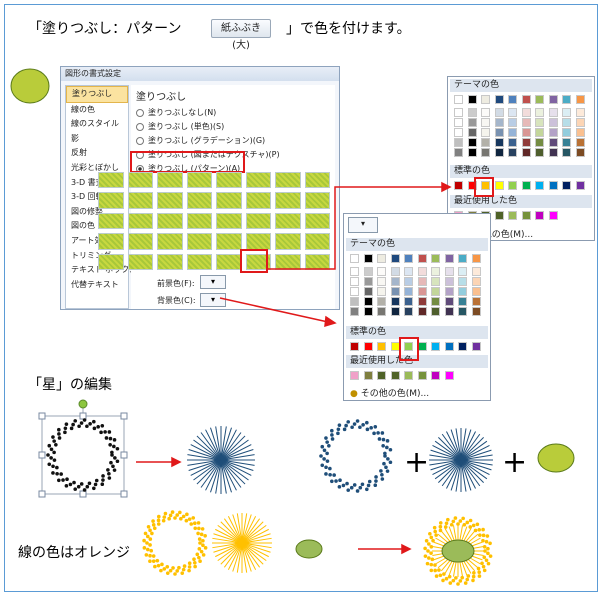 The height and width of the screenshot is (597, 603). Describe the element at coordinates (176, 462) in the screenshot. I see `arrow-head` at that location.